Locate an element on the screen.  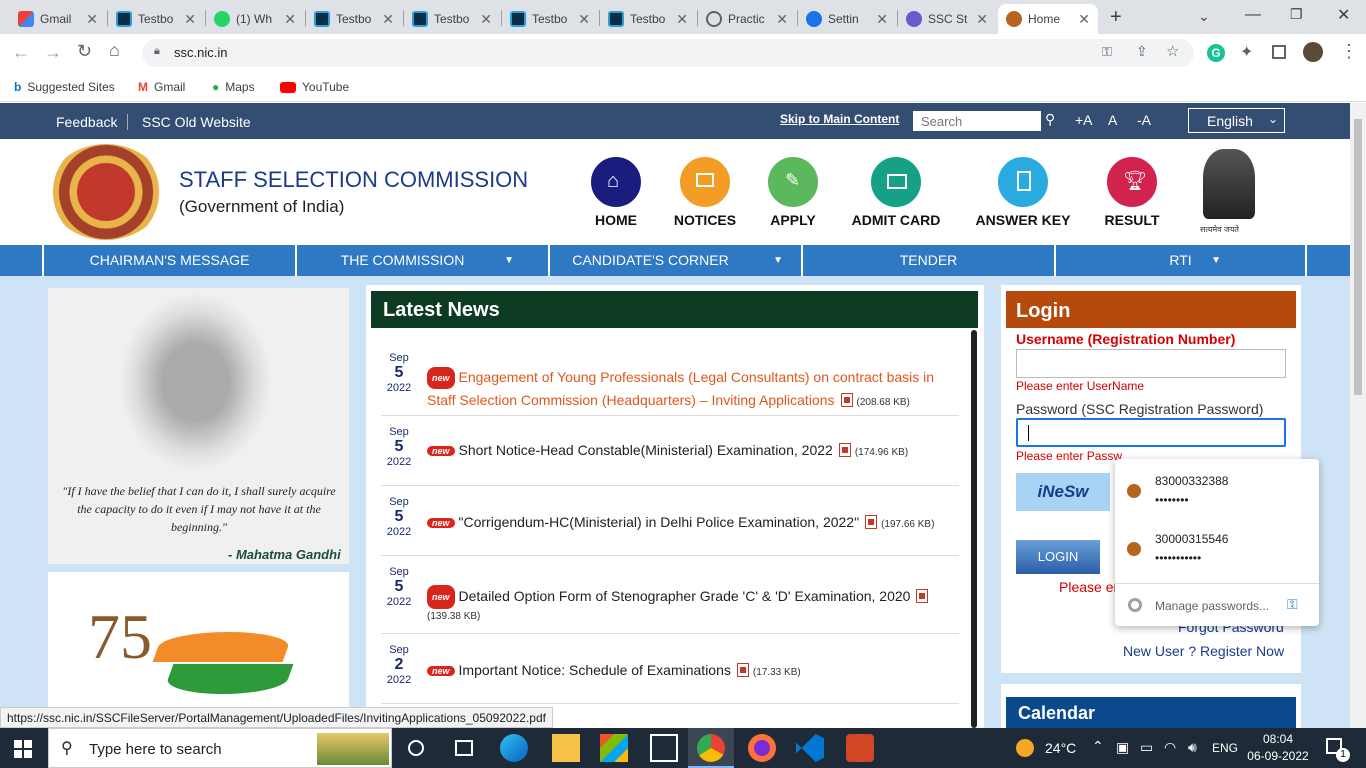
nav-tender: TENDER is located at coordinates (927, 260).